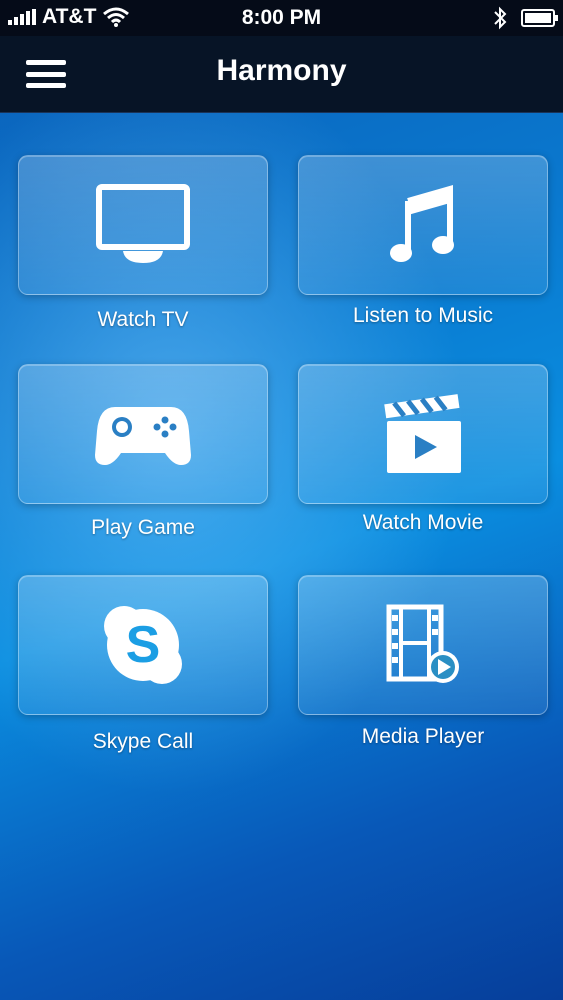  I want to click on film-strip-play-icon, so click(422, 643).